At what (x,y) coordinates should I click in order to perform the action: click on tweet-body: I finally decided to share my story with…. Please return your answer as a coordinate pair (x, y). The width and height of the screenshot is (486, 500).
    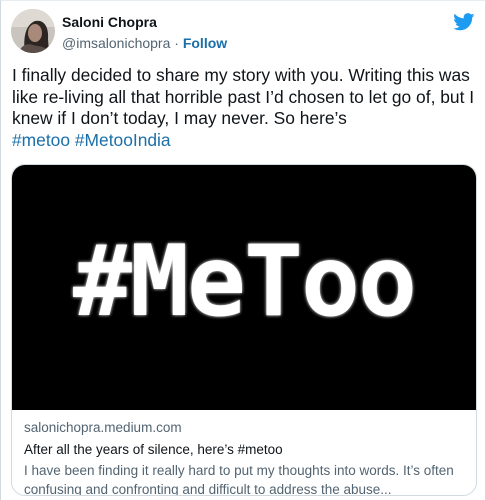
    Looking at the image, I should click on (243, 96).